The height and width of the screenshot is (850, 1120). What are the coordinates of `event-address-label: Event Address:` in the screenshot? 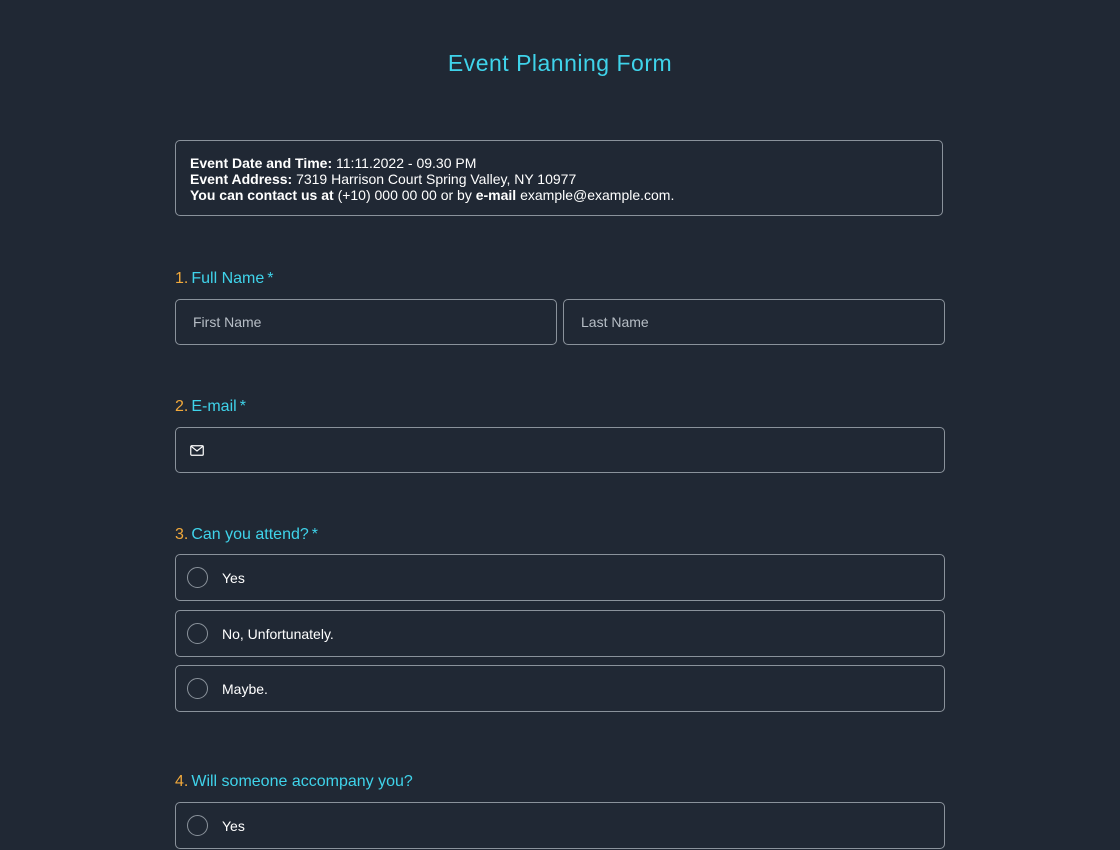 It's located at (241, 179).